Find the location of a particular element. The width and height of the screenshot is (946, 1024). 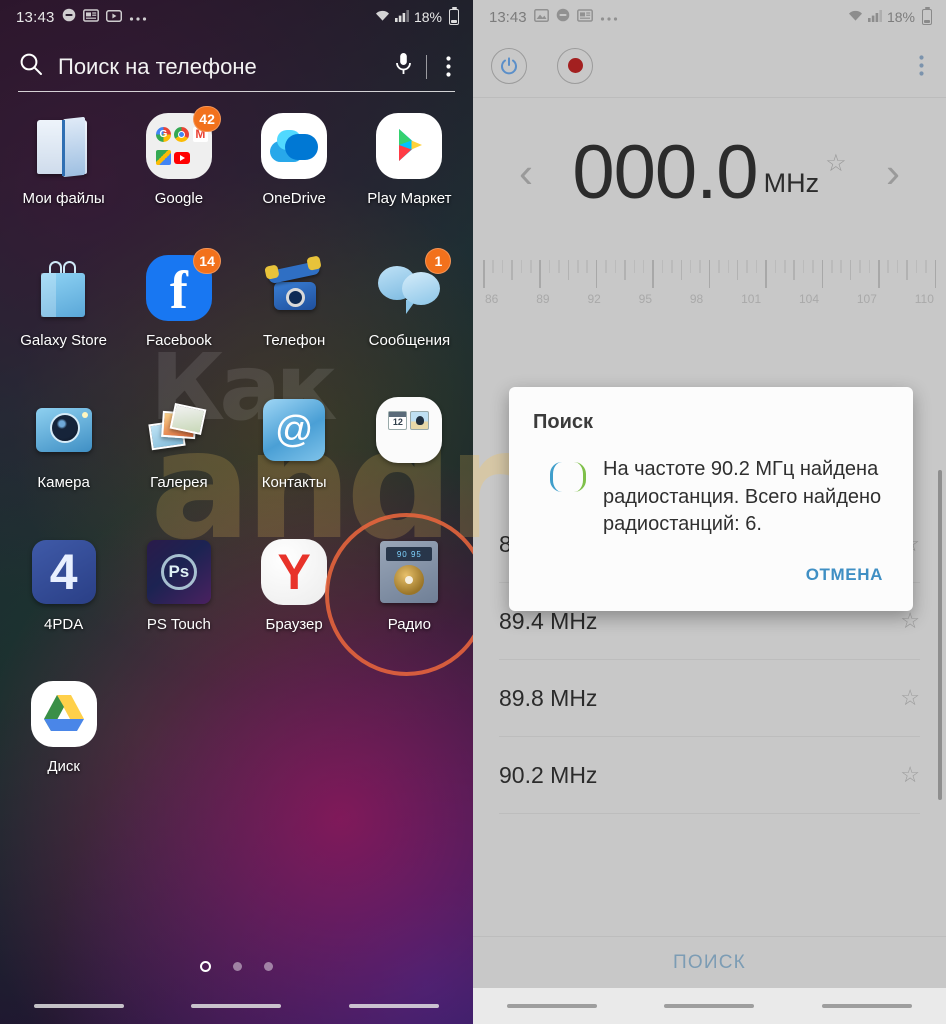

app-label: PS Touch is located at coordinates (178, 624).